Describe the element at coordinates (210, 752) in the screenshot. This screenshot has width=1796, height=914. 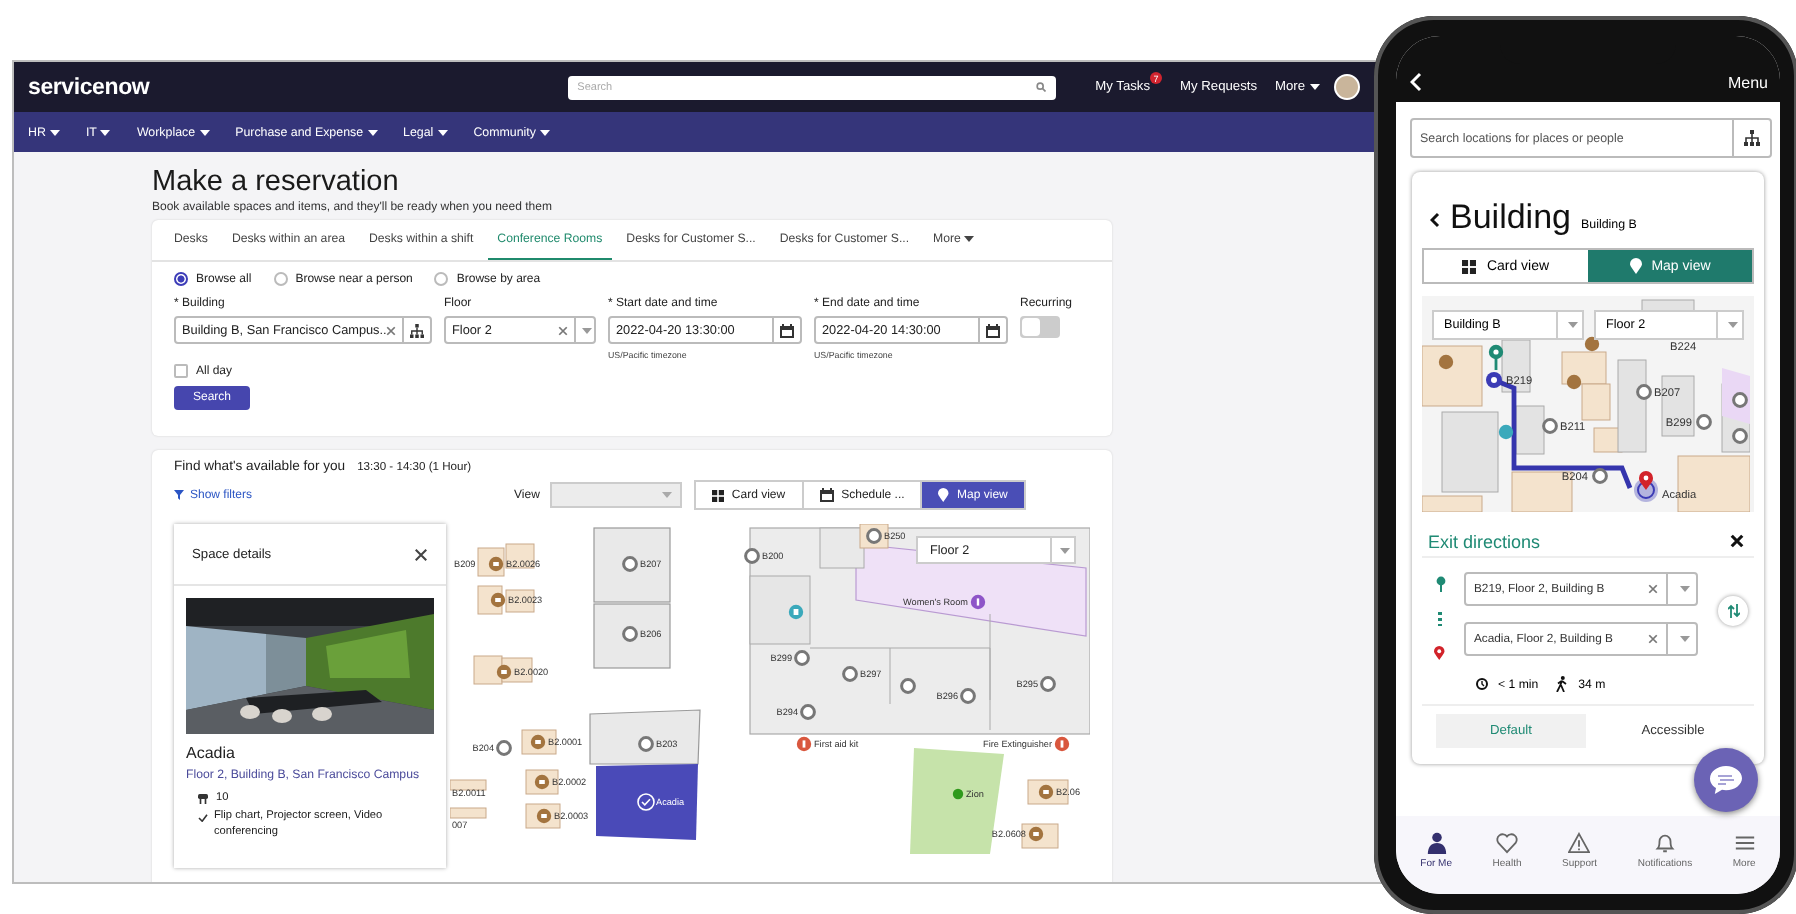
I see `space-name: Acadia` at that location.